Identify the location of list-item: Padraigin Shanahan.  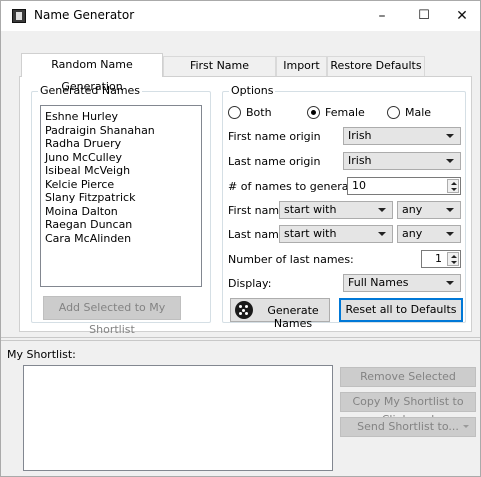
(121, 131).